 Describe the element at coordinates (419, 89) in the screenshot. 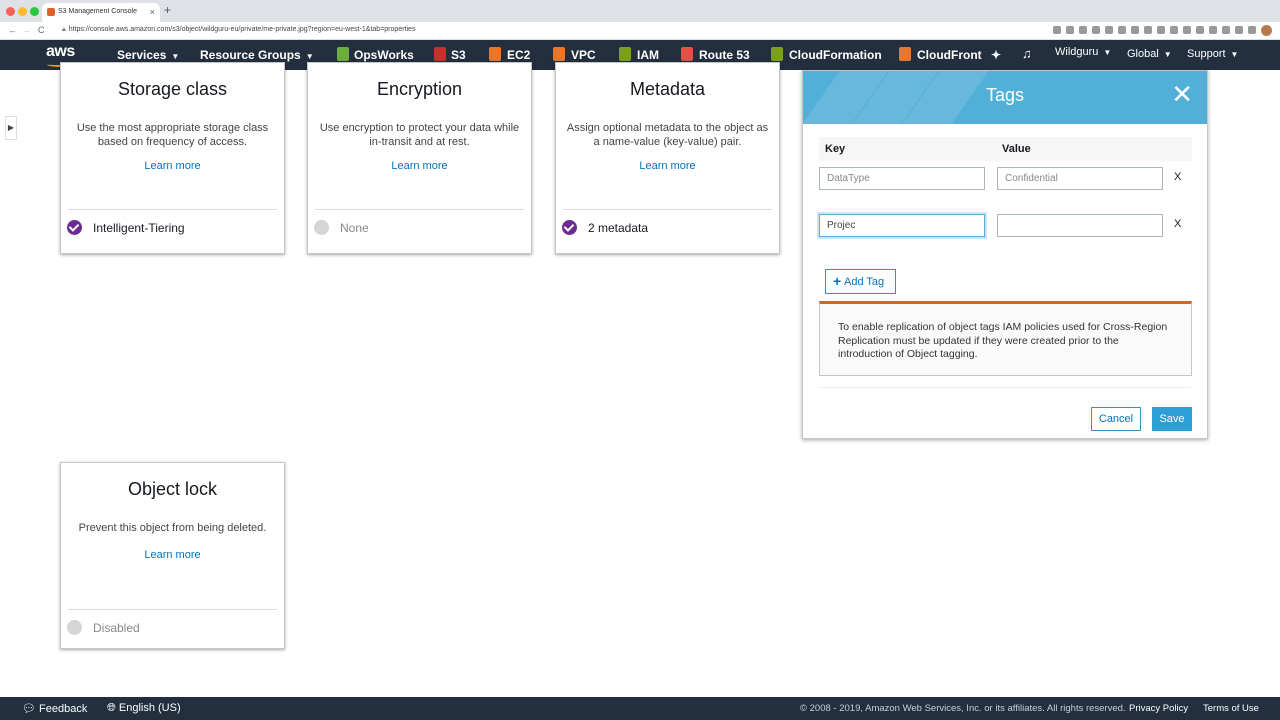

I see `card-title: Encryption` at that location.